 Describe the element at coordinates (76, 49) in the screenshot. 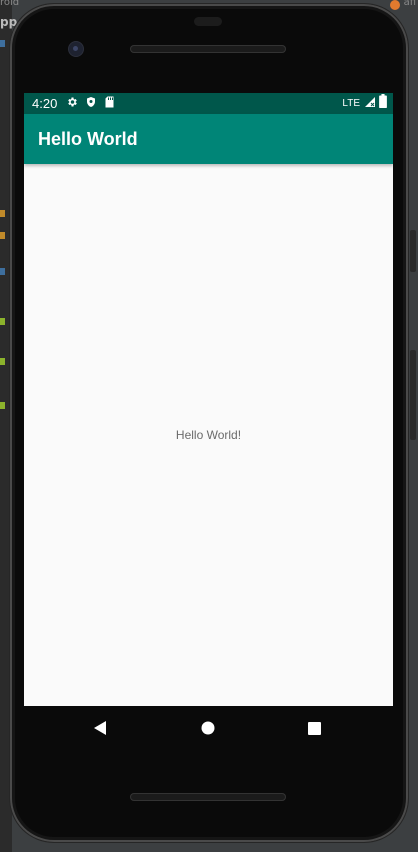

I see `front-camera` at that location.